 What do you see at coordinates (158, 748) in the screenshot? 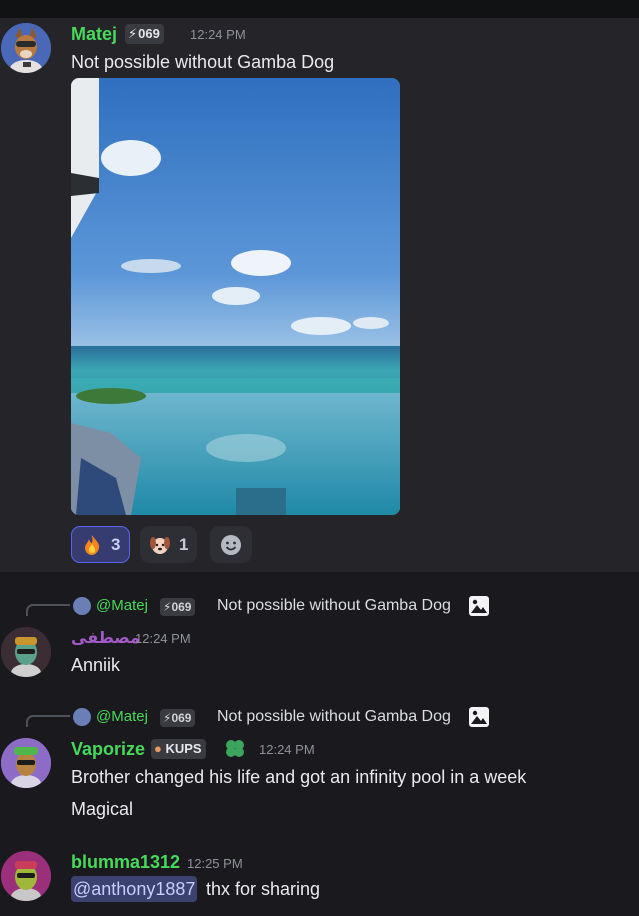
I see `onion-icon: ●` at bounding box center [158, 748].